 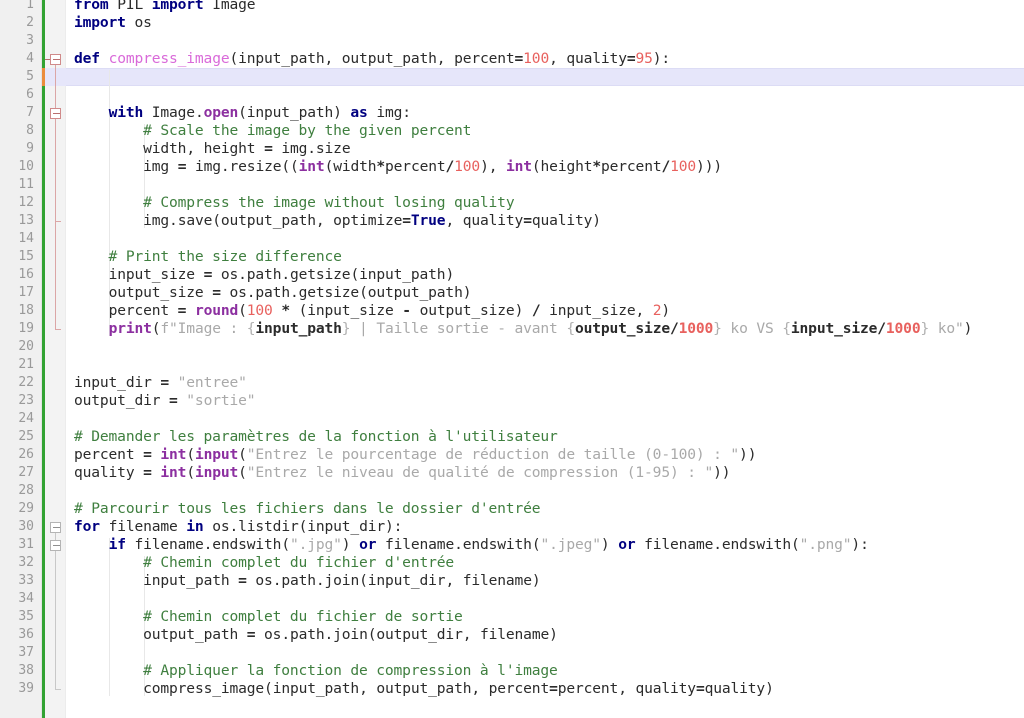 I want to click on line-number: 15, so click(x=26, y=256).